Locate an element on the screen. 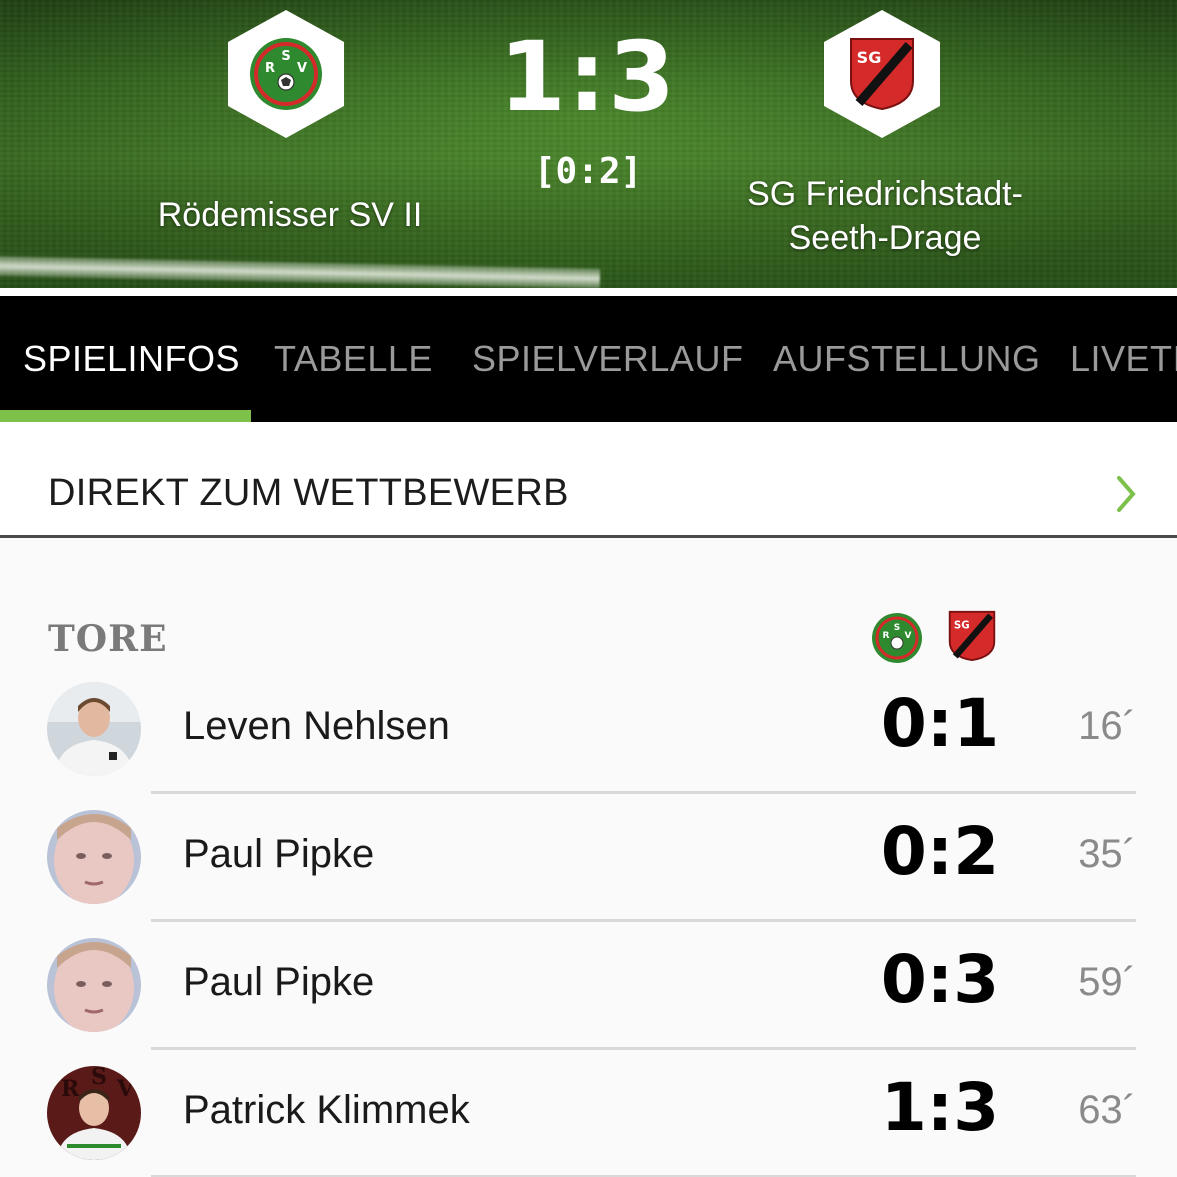 The width and height of the screenshot is (1177, 1177). goal-minute: 63´ is located at coordinates (1107, 1110).